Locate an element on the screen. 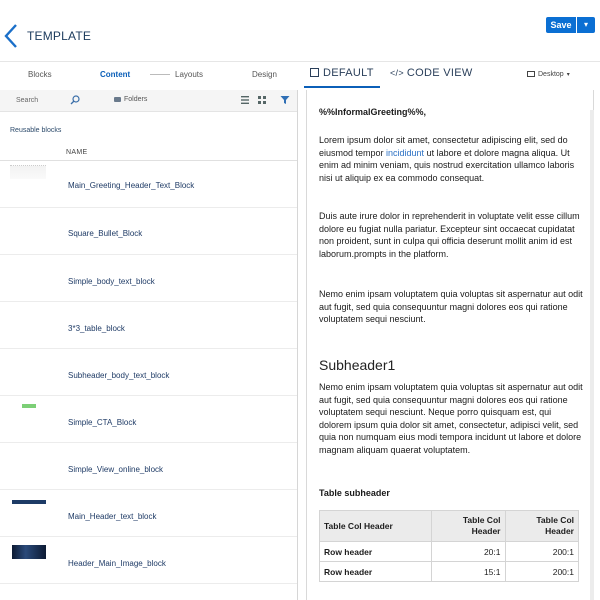  tab-code-view: </> CODE VIEW is located at coordinates (431, 73).